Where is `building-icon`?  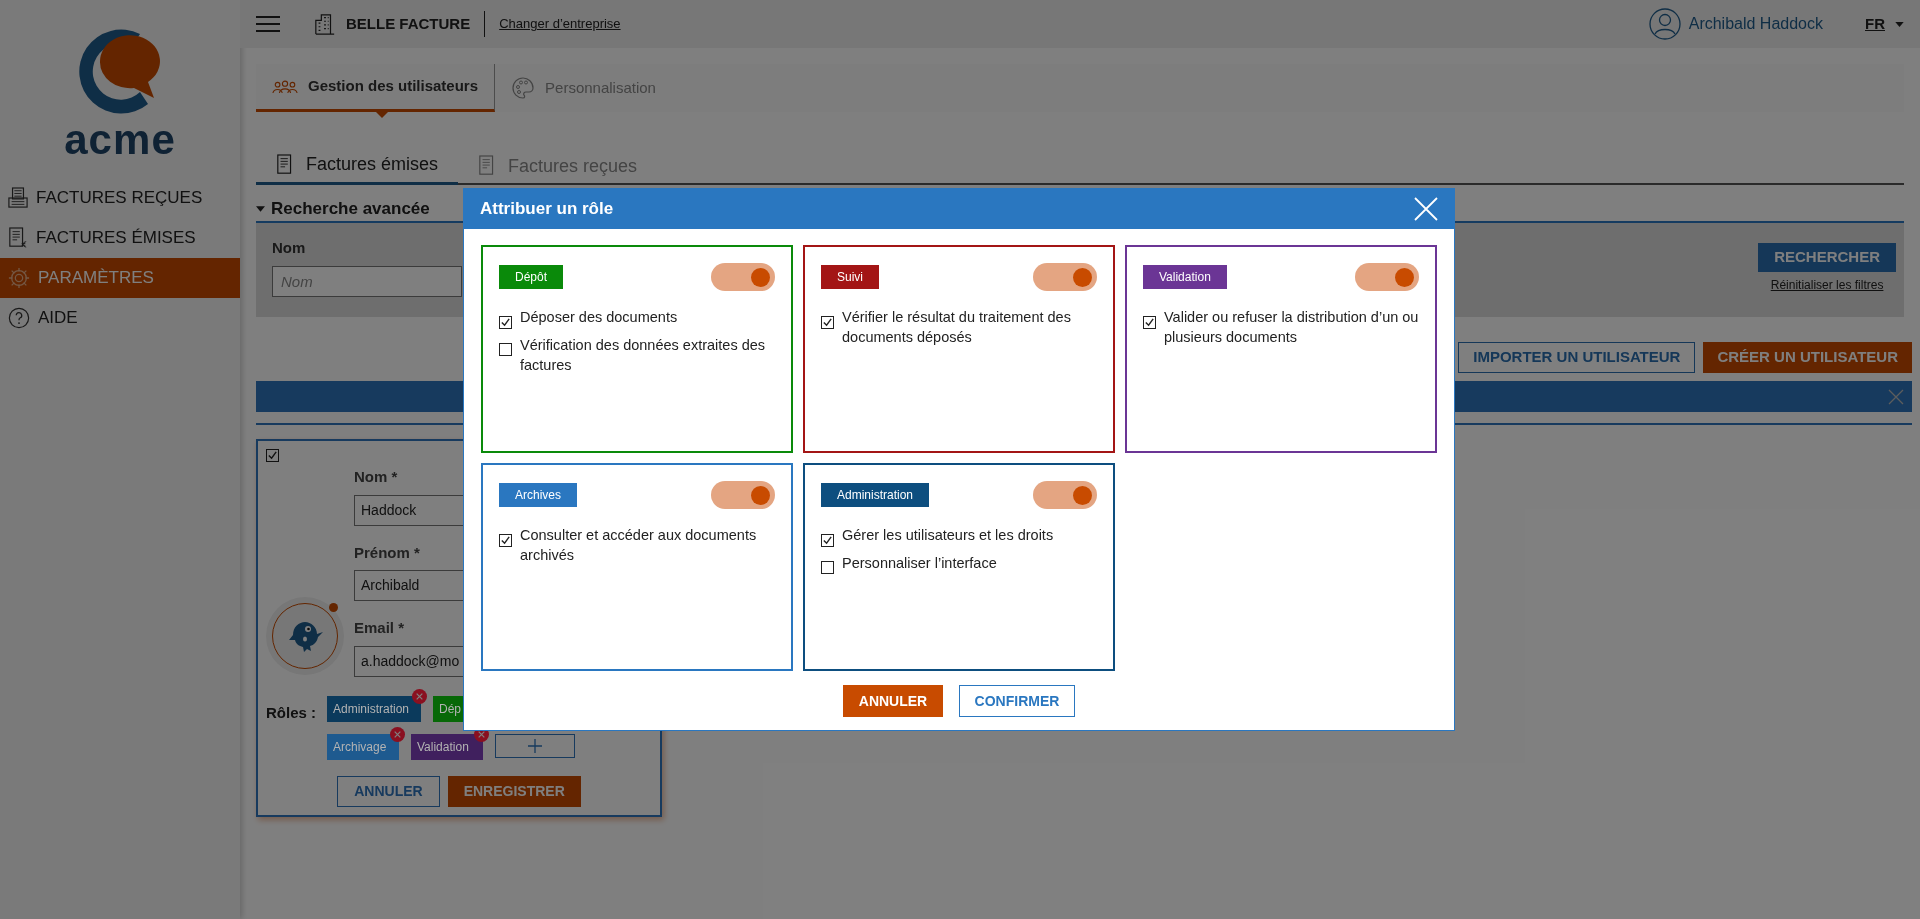 building-icon is located at coordinates (325, 24).